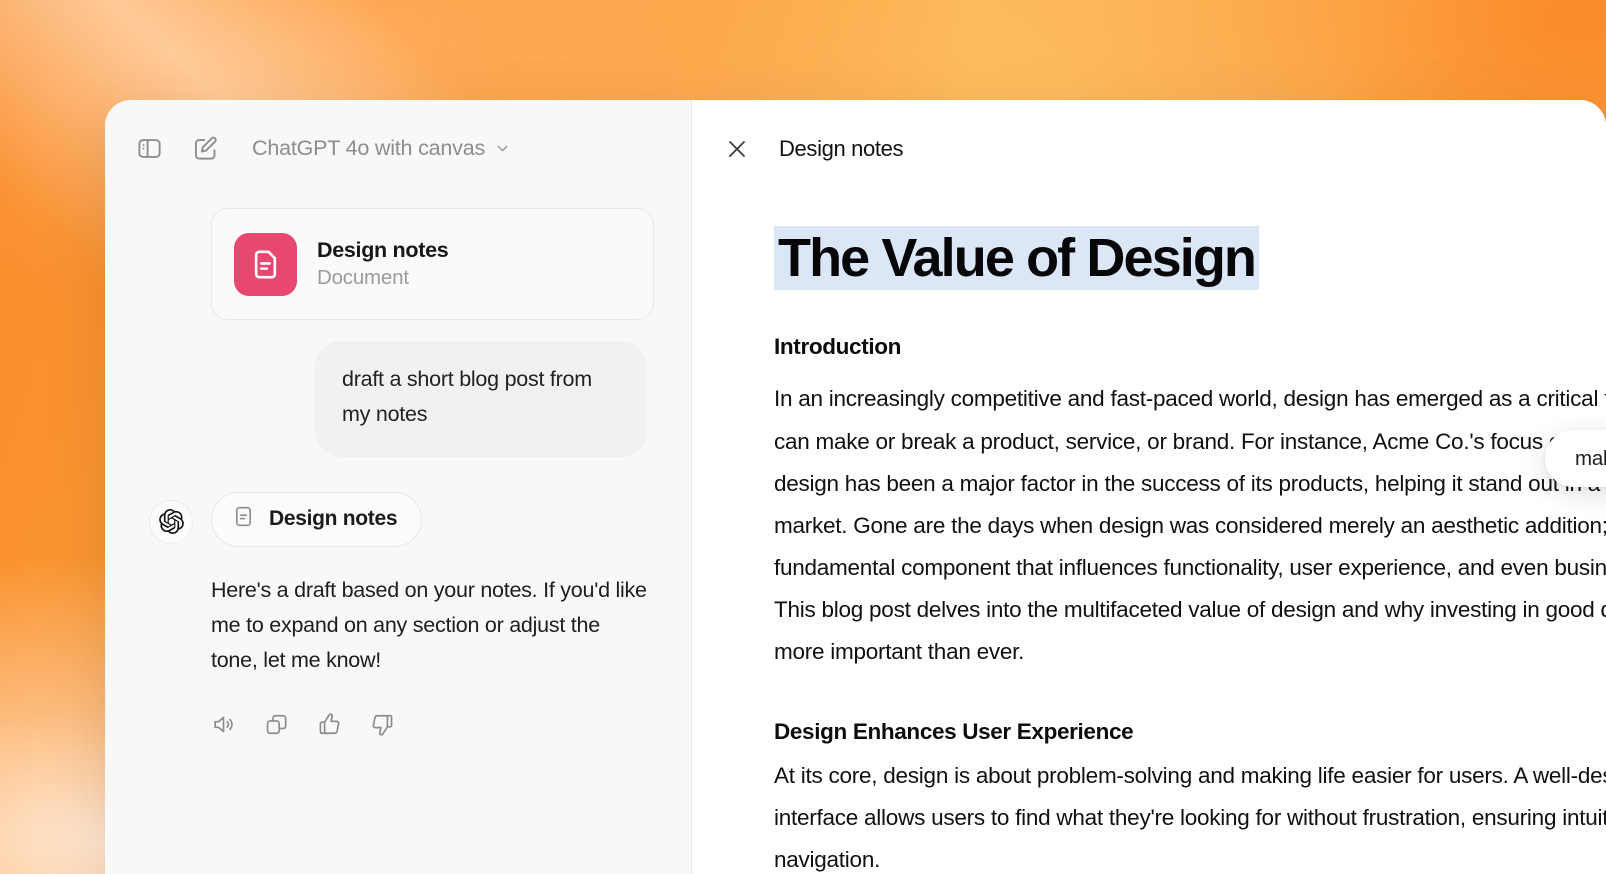 This screenshot has width=1606, height=874. What do you see at coordinates (223, 724) in the screenshot?
I see `speaker-icon` at bounding box center [223, 724].